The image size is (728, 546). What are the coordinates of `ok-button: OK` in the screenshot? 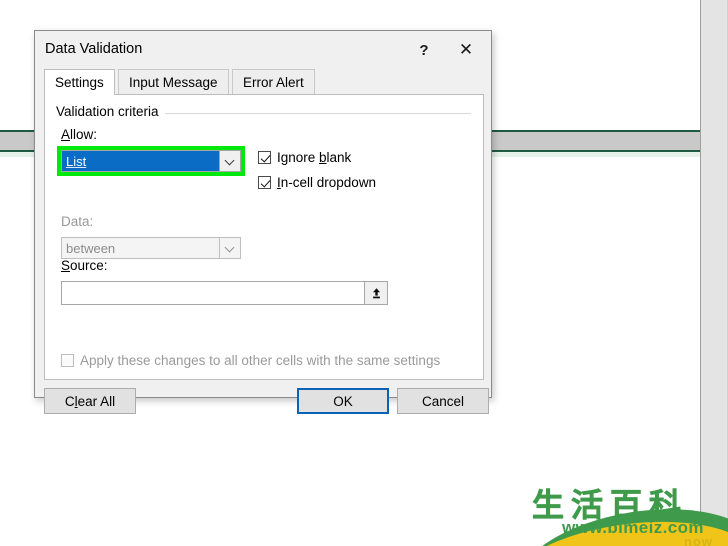 It's located at (343, 401).